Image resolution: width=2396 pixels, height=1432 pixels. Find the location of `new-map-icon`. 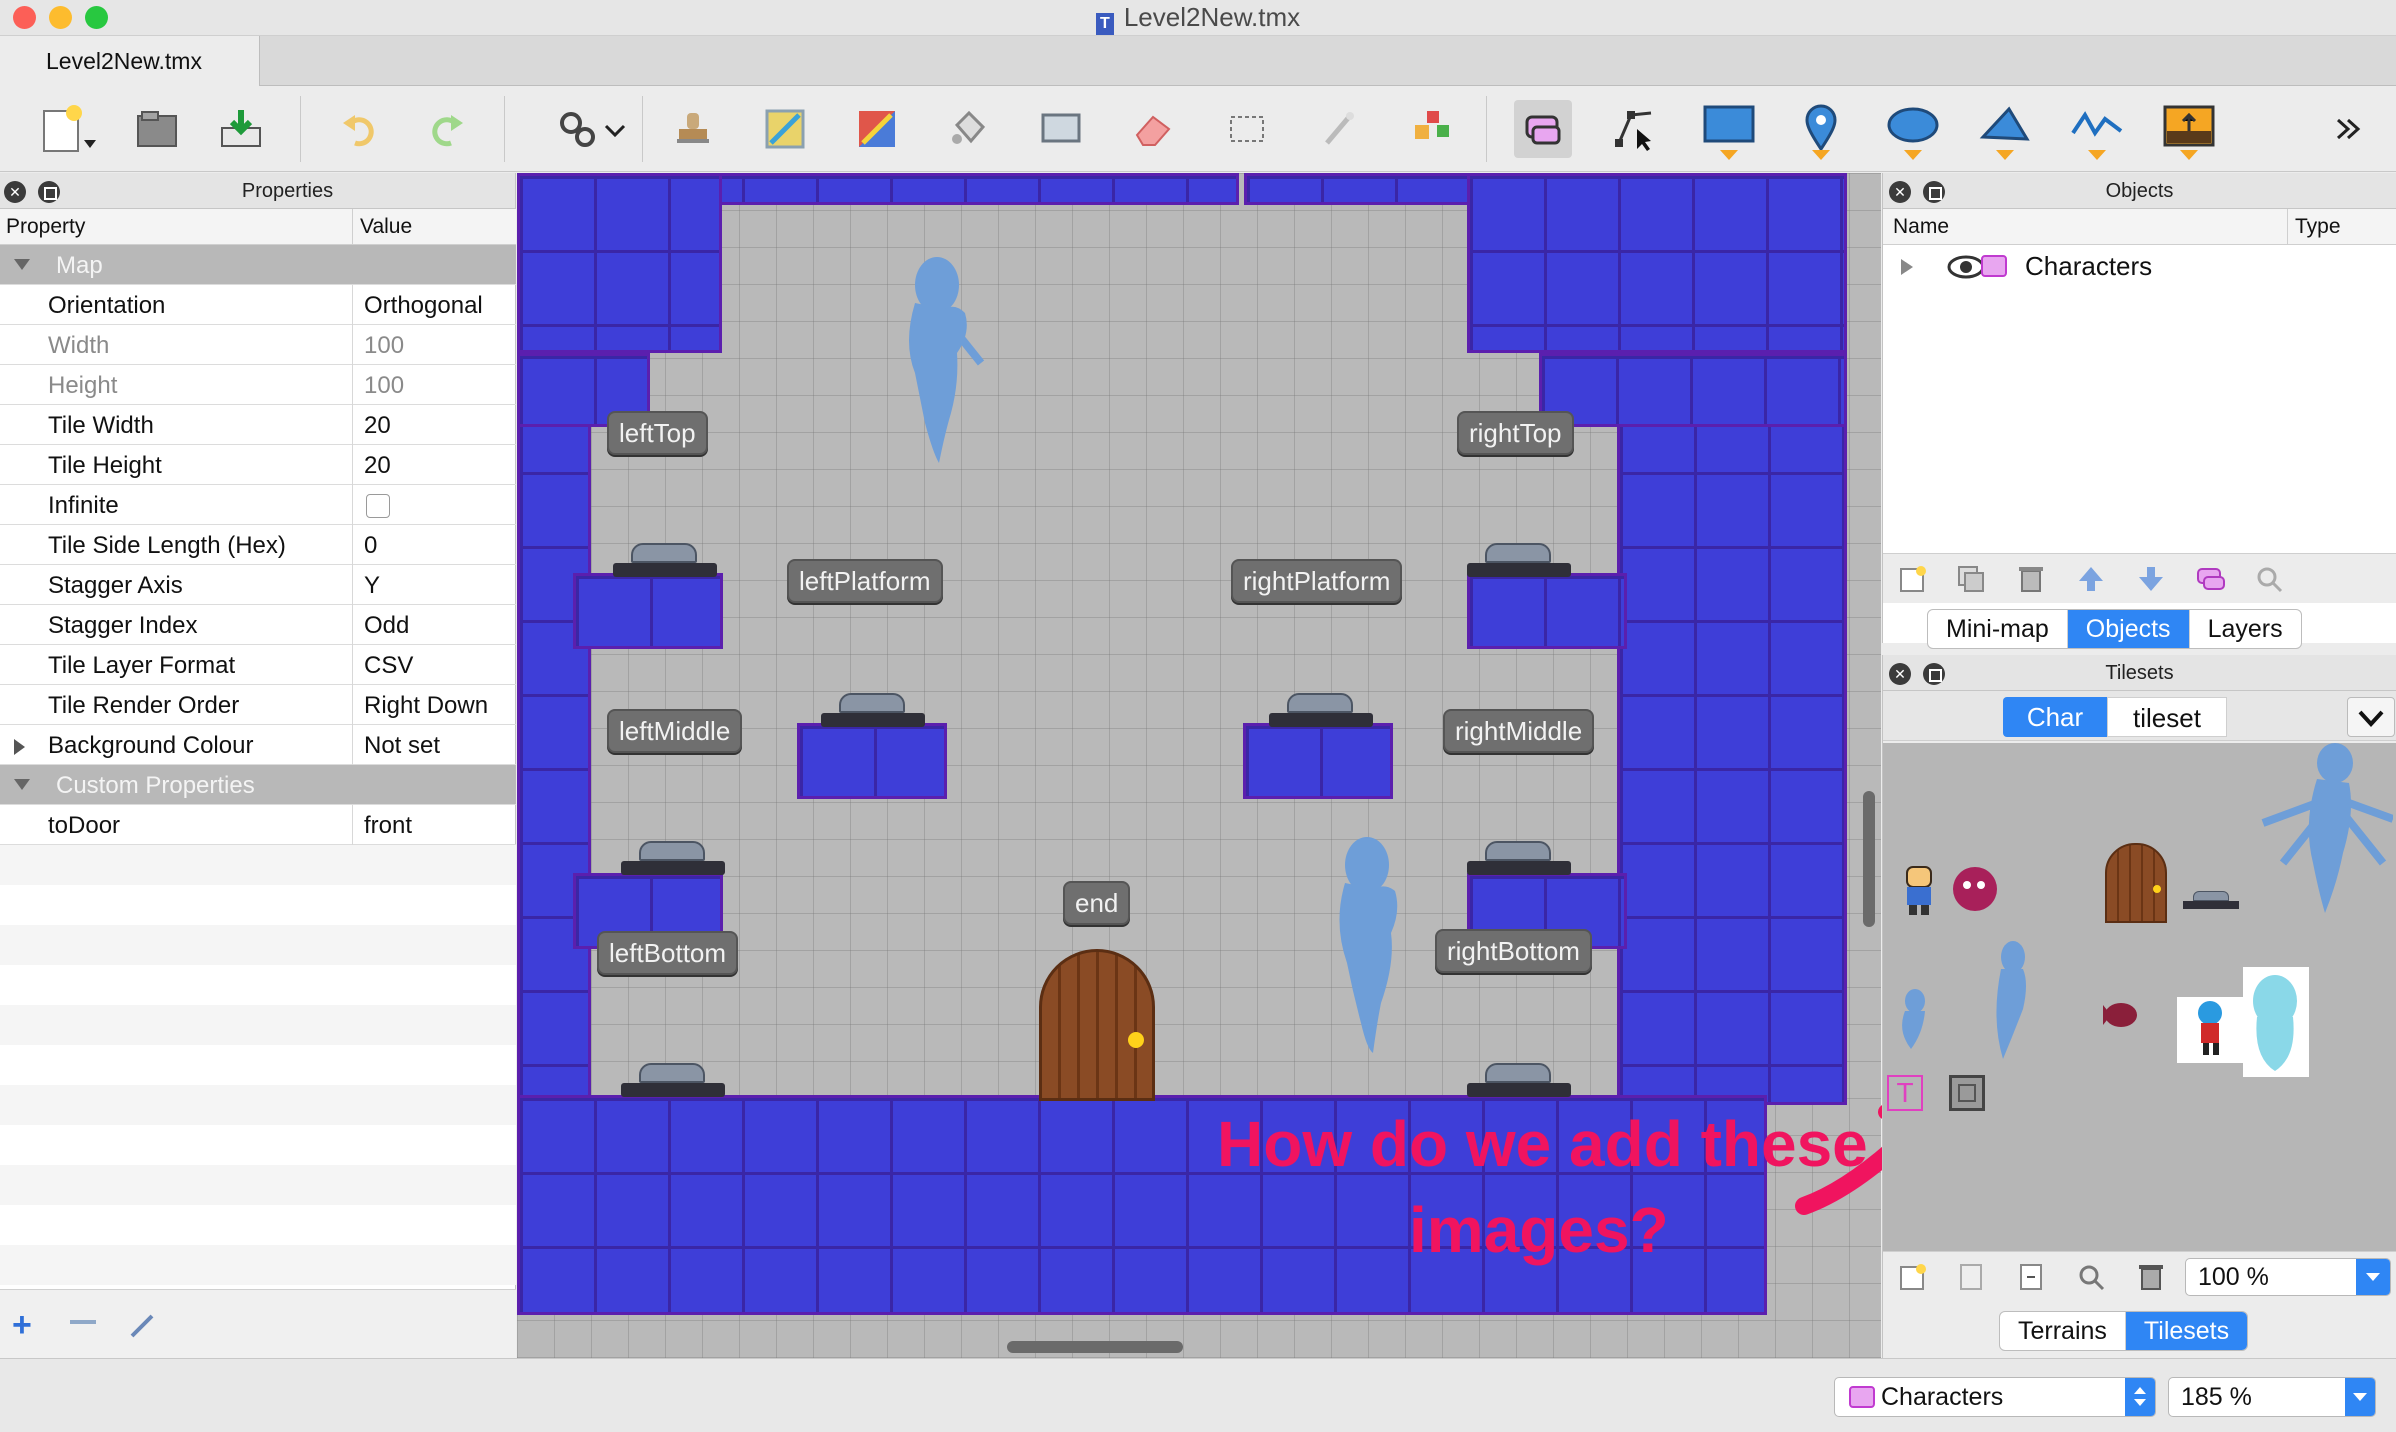

new-map-icon is located at coordinates (65, 129).